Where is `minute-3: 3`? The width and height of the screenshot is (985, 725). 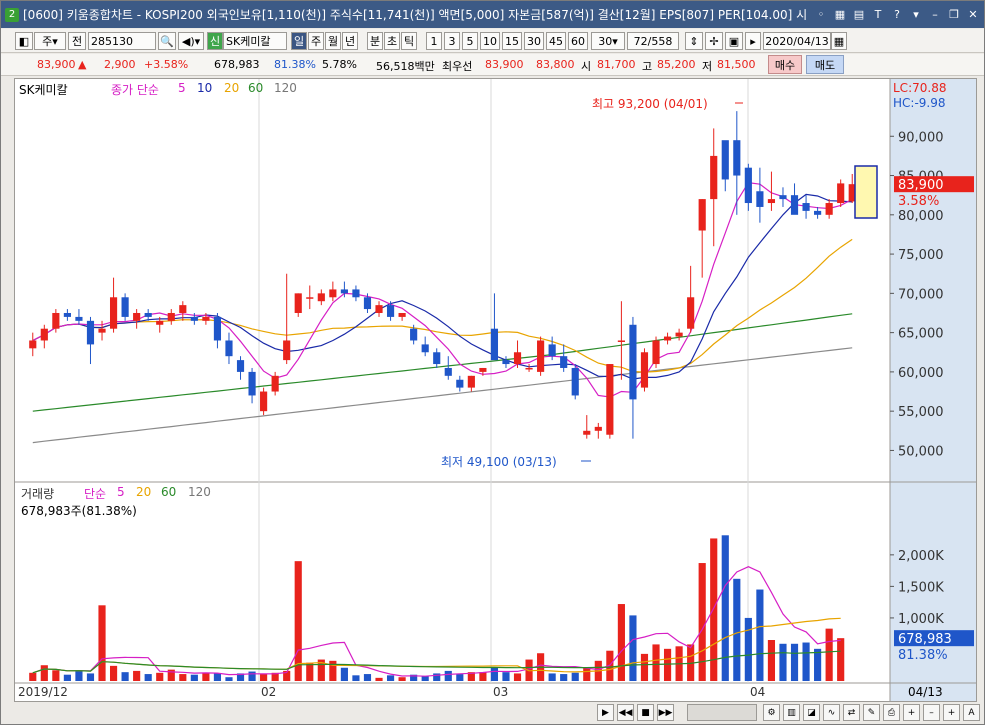
minute-3: 3 is located at coordinates (452, 41).